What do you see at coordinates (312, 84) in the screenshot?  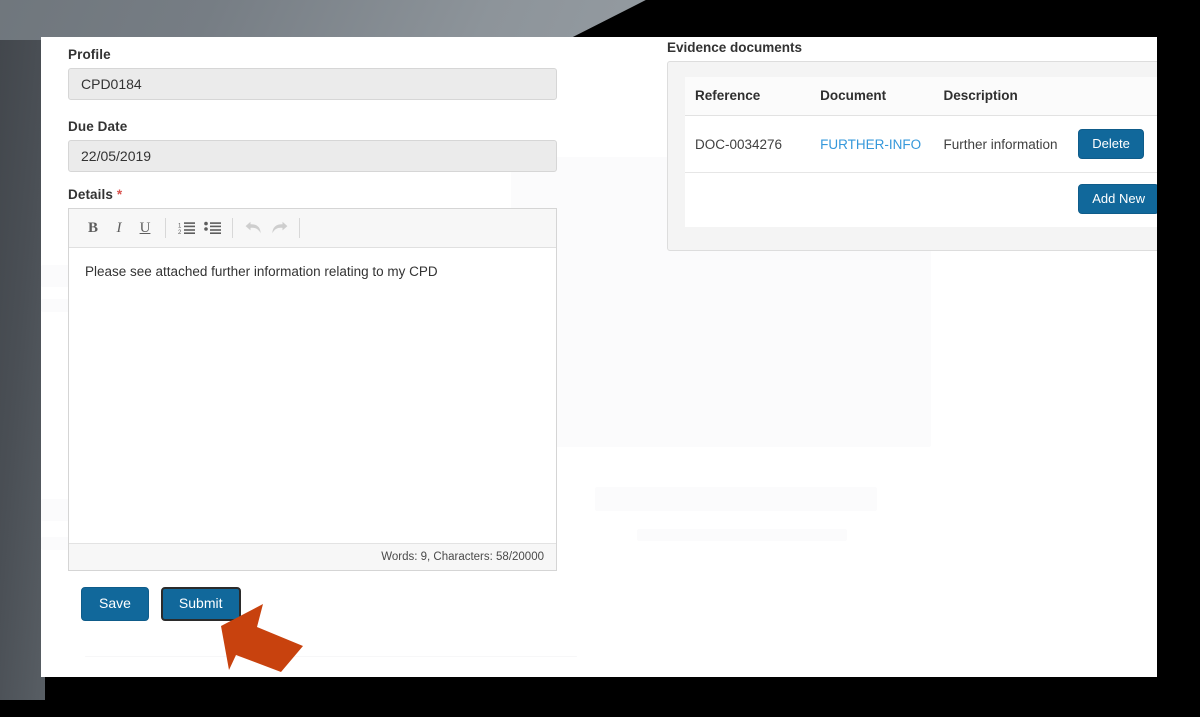 I see `profile-input: CPD0184` at bounding box center [312, 84].